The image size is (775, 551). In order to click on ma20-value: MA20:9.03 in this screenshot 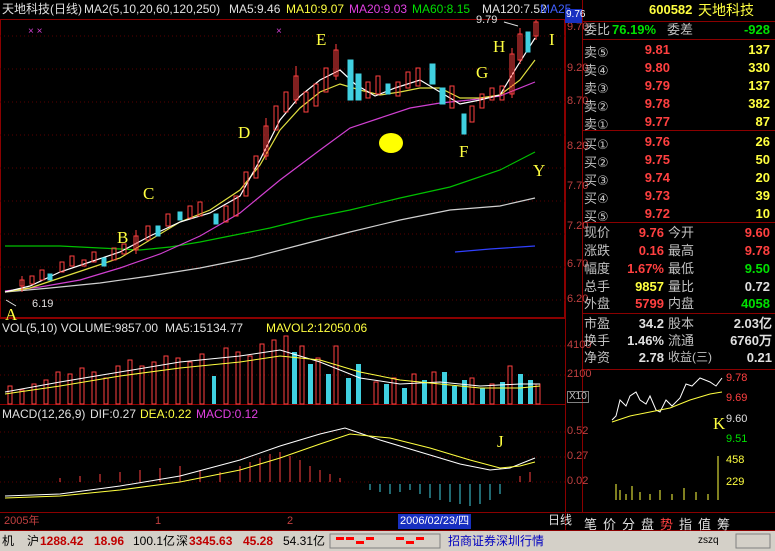, I will do `click(378, 9)`.